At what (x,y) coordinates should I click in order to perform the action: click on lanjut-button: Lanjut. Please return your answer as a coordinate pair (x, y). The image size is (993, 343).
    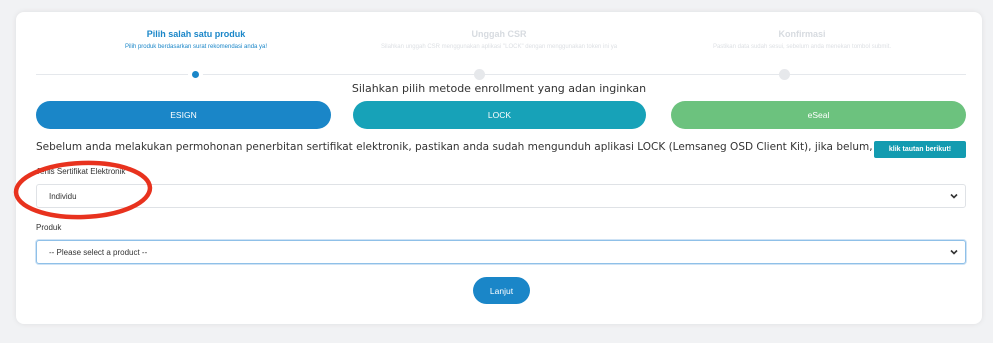
    Looking at the image, I should click on (501, 290).